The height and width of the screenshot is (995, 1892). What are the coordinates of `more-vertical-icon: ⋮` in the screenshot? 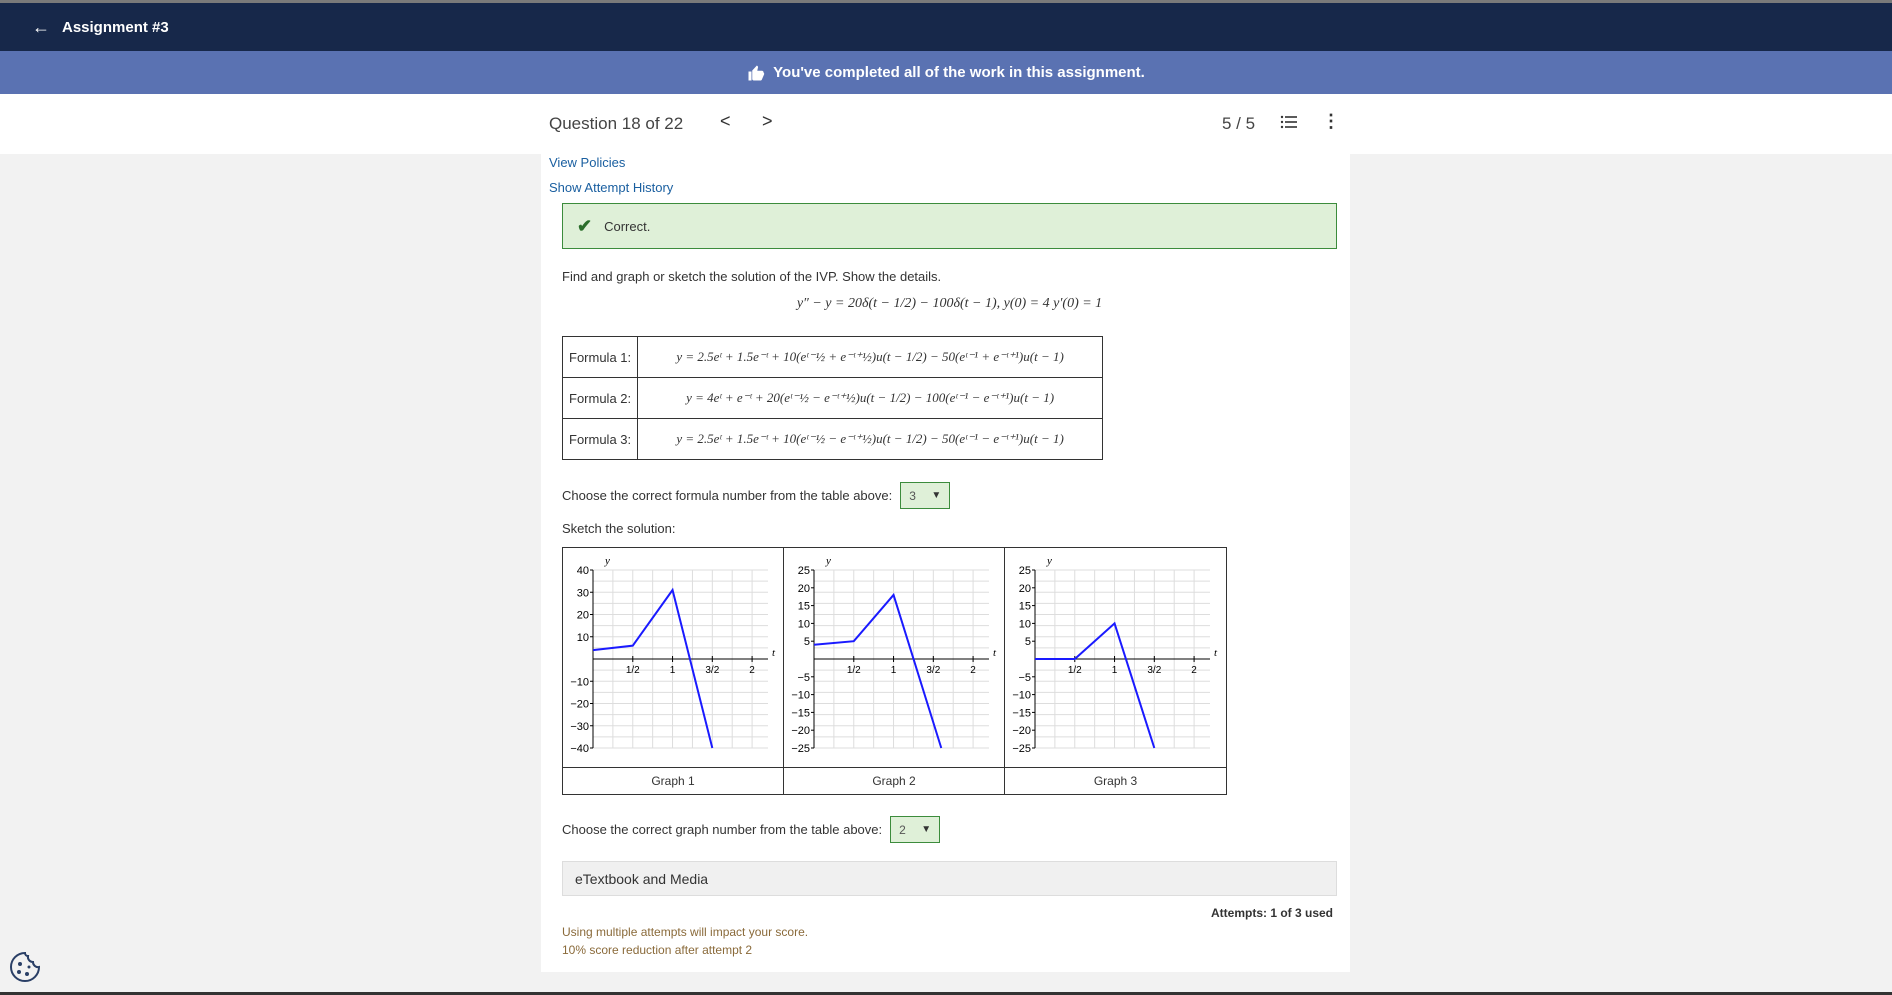 It's located at (1331, 121).